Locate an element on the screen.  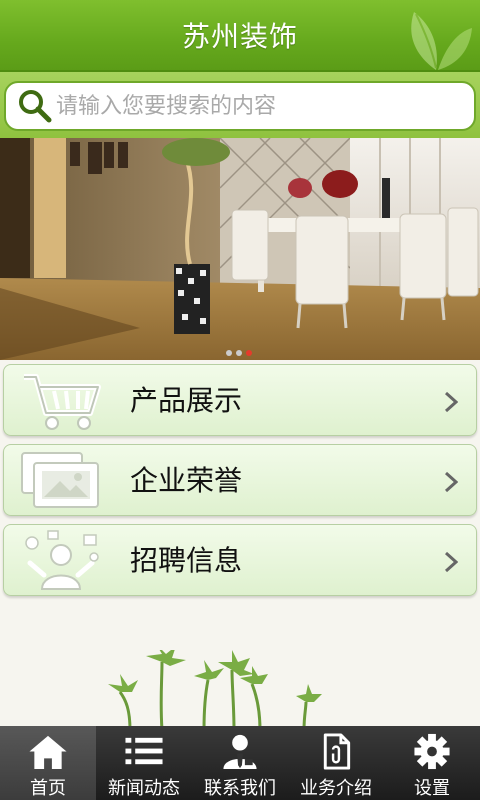
app-title: 苏州装饰 is located at coordinates (239, 36).